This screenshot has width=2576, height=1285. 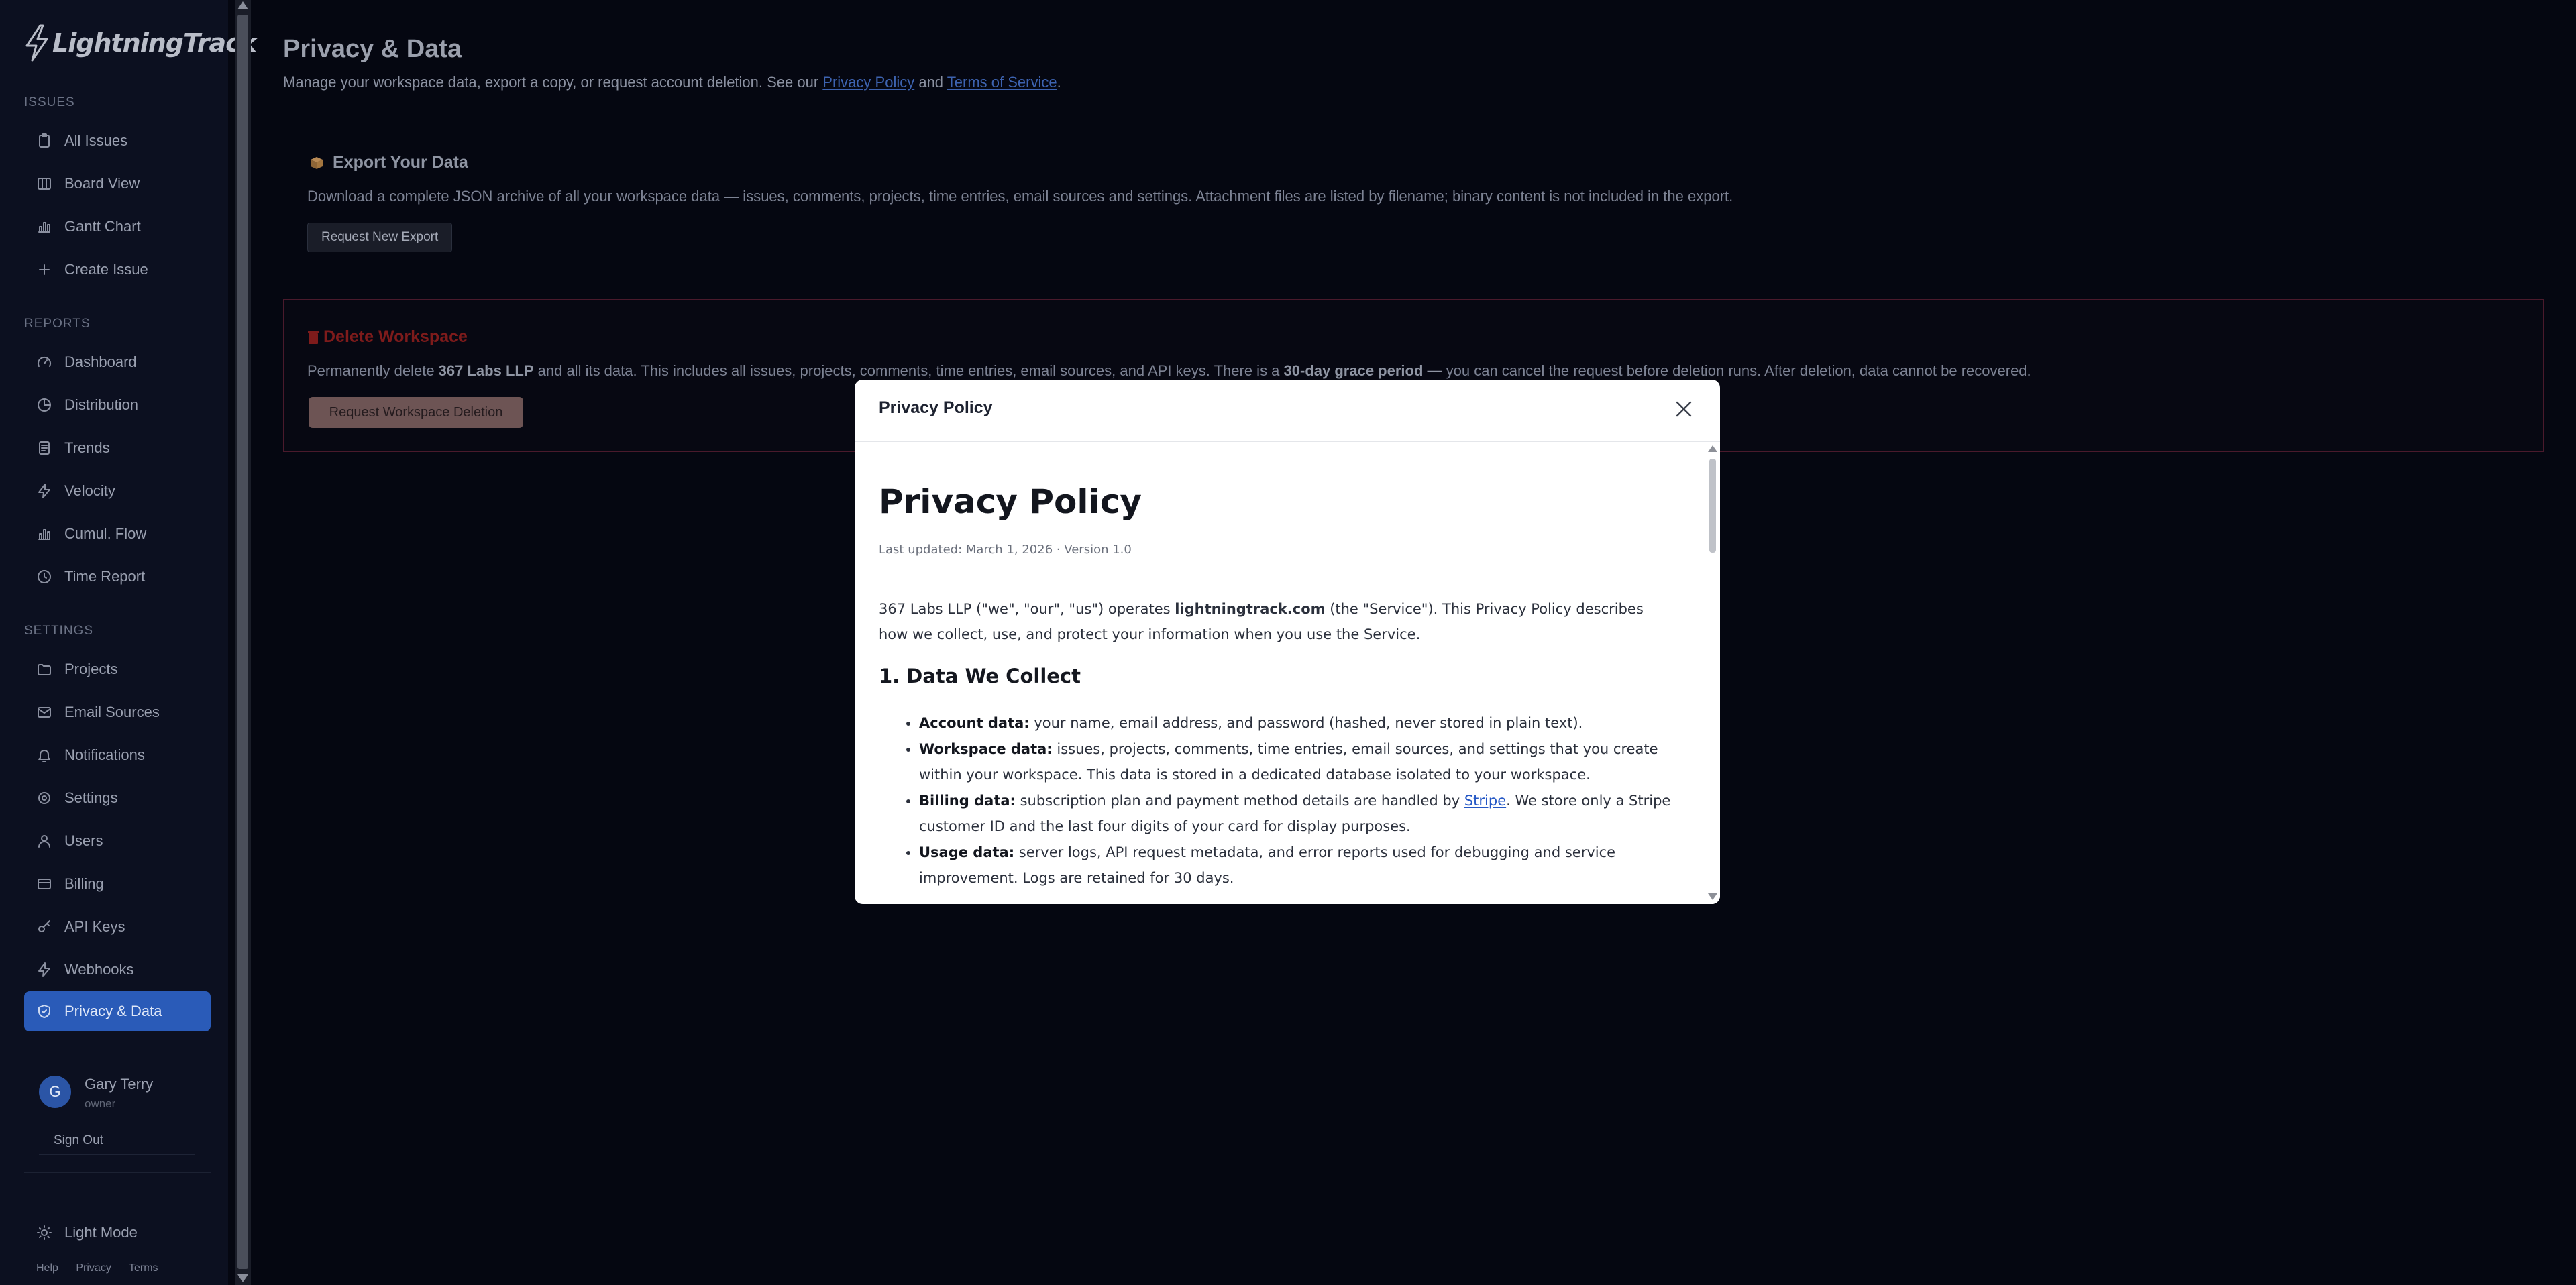 What do you see at coordinates (1485, 801) in the screenshot?
I see `stripe-link: Stripe` at bounding box center [1485, 801].